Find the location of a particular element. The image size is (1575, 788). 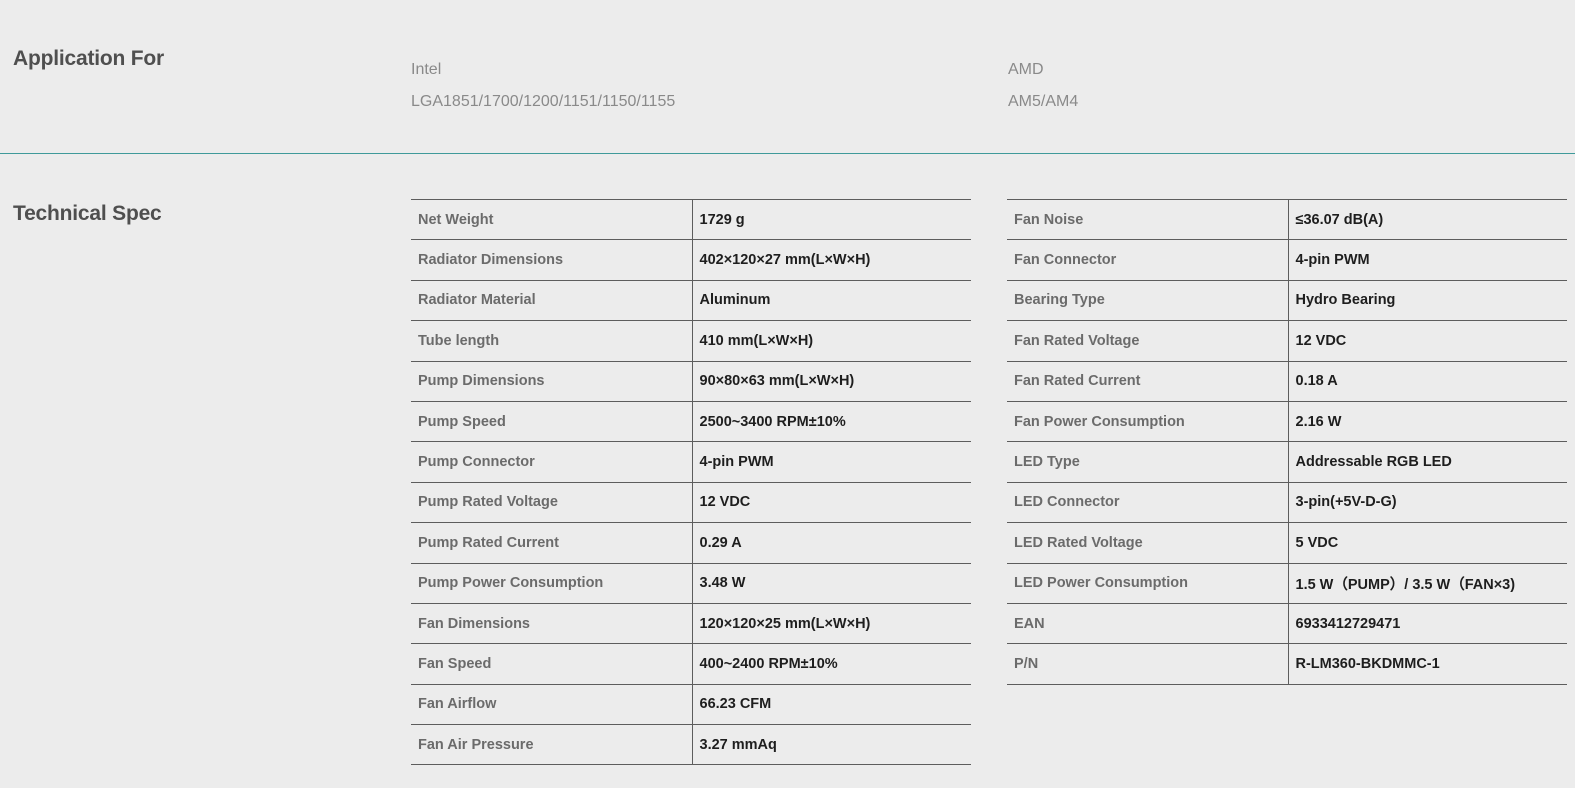

spec-label: EAN is located at coordinates (1147, 623).